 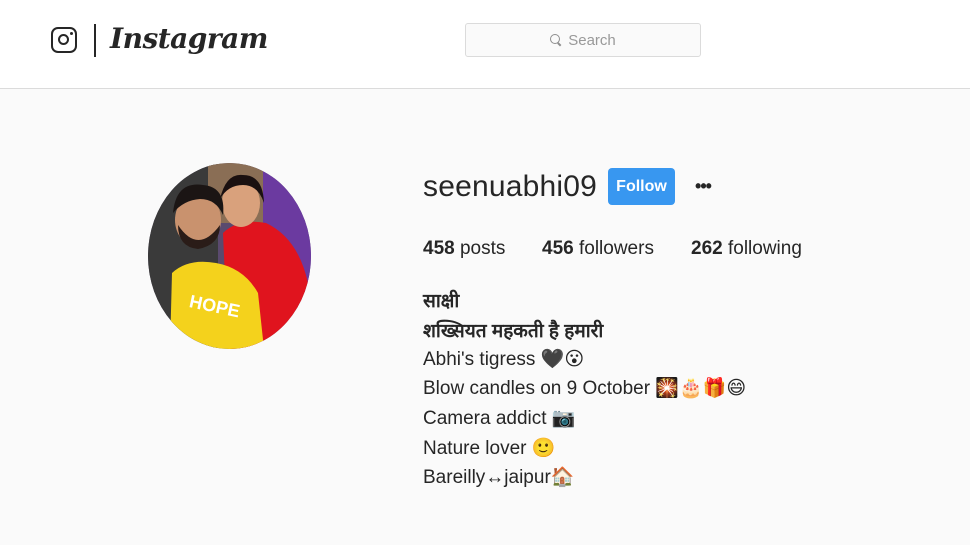 I want to click on following-count-stat: 262 following, so click(x=746, y=249).